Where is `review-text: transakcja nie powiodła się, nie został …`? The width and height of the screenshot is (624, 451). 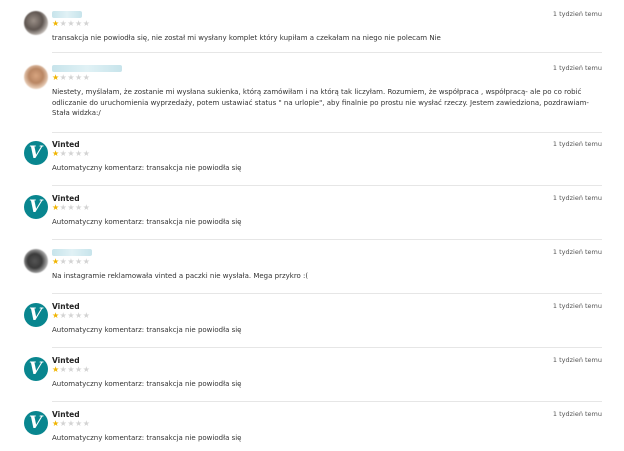 review-text: transakcja nie powiodła się, nie został … is located at coordinates (246, 38).